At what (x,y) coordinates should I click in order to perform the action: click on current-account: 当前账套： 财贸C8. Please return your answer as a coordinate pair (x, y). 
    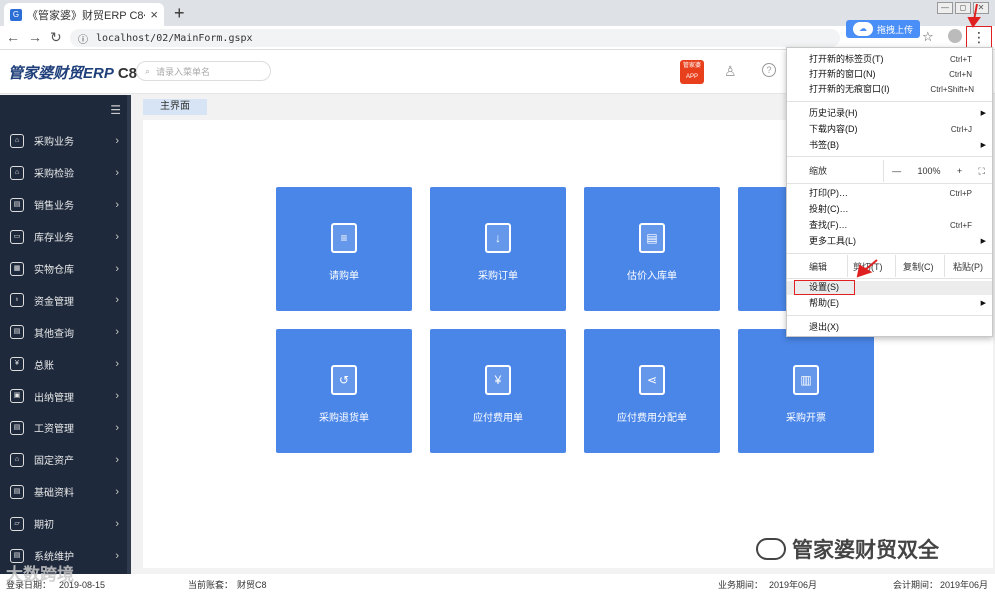
    Looking at the image, I should click on (227, 585).